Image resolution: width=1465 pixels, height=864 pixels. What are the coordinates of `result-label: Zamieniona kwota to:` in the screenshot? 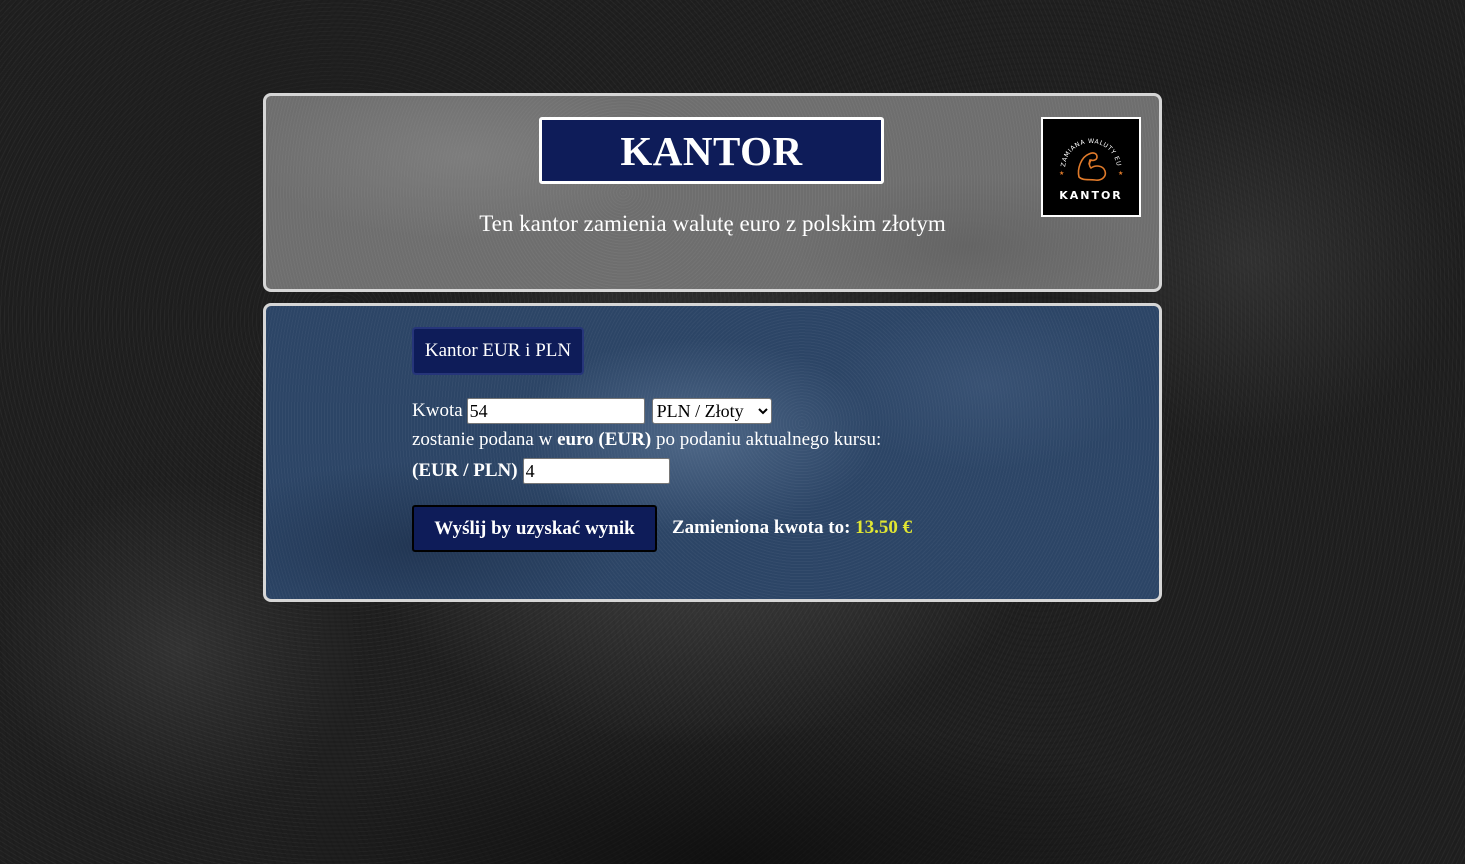 It's located at (764, 527).